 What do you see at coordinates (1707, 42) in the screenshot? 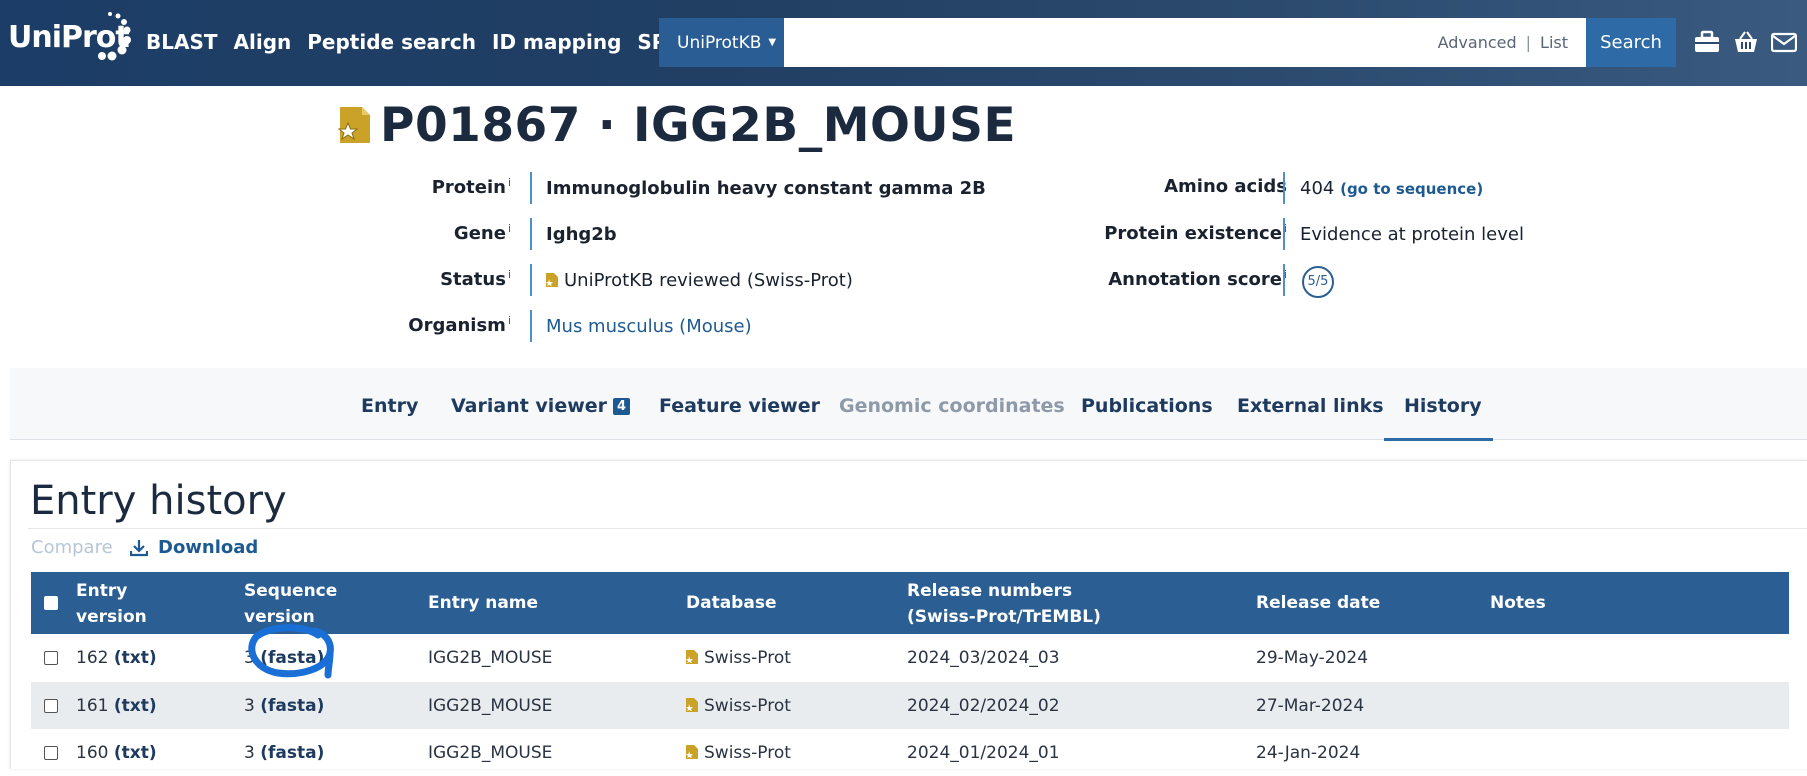
I see `toolbox-icon` at bounding box center [1707, 42].